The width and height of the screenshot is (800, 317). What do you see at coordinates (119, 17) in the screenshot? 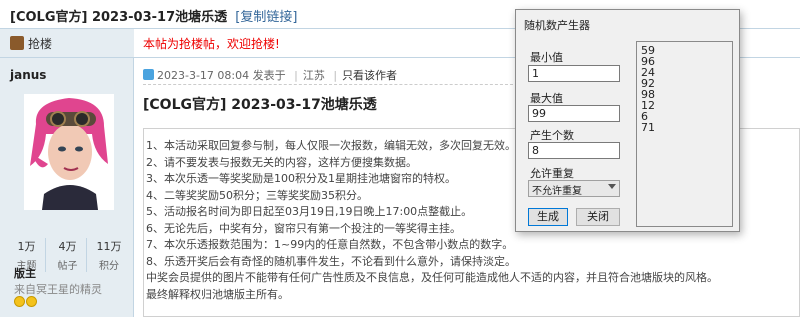
I see `thread-title: [COLG官方] 2023-03-17池塘乐透` at bounding box center [119, 17].